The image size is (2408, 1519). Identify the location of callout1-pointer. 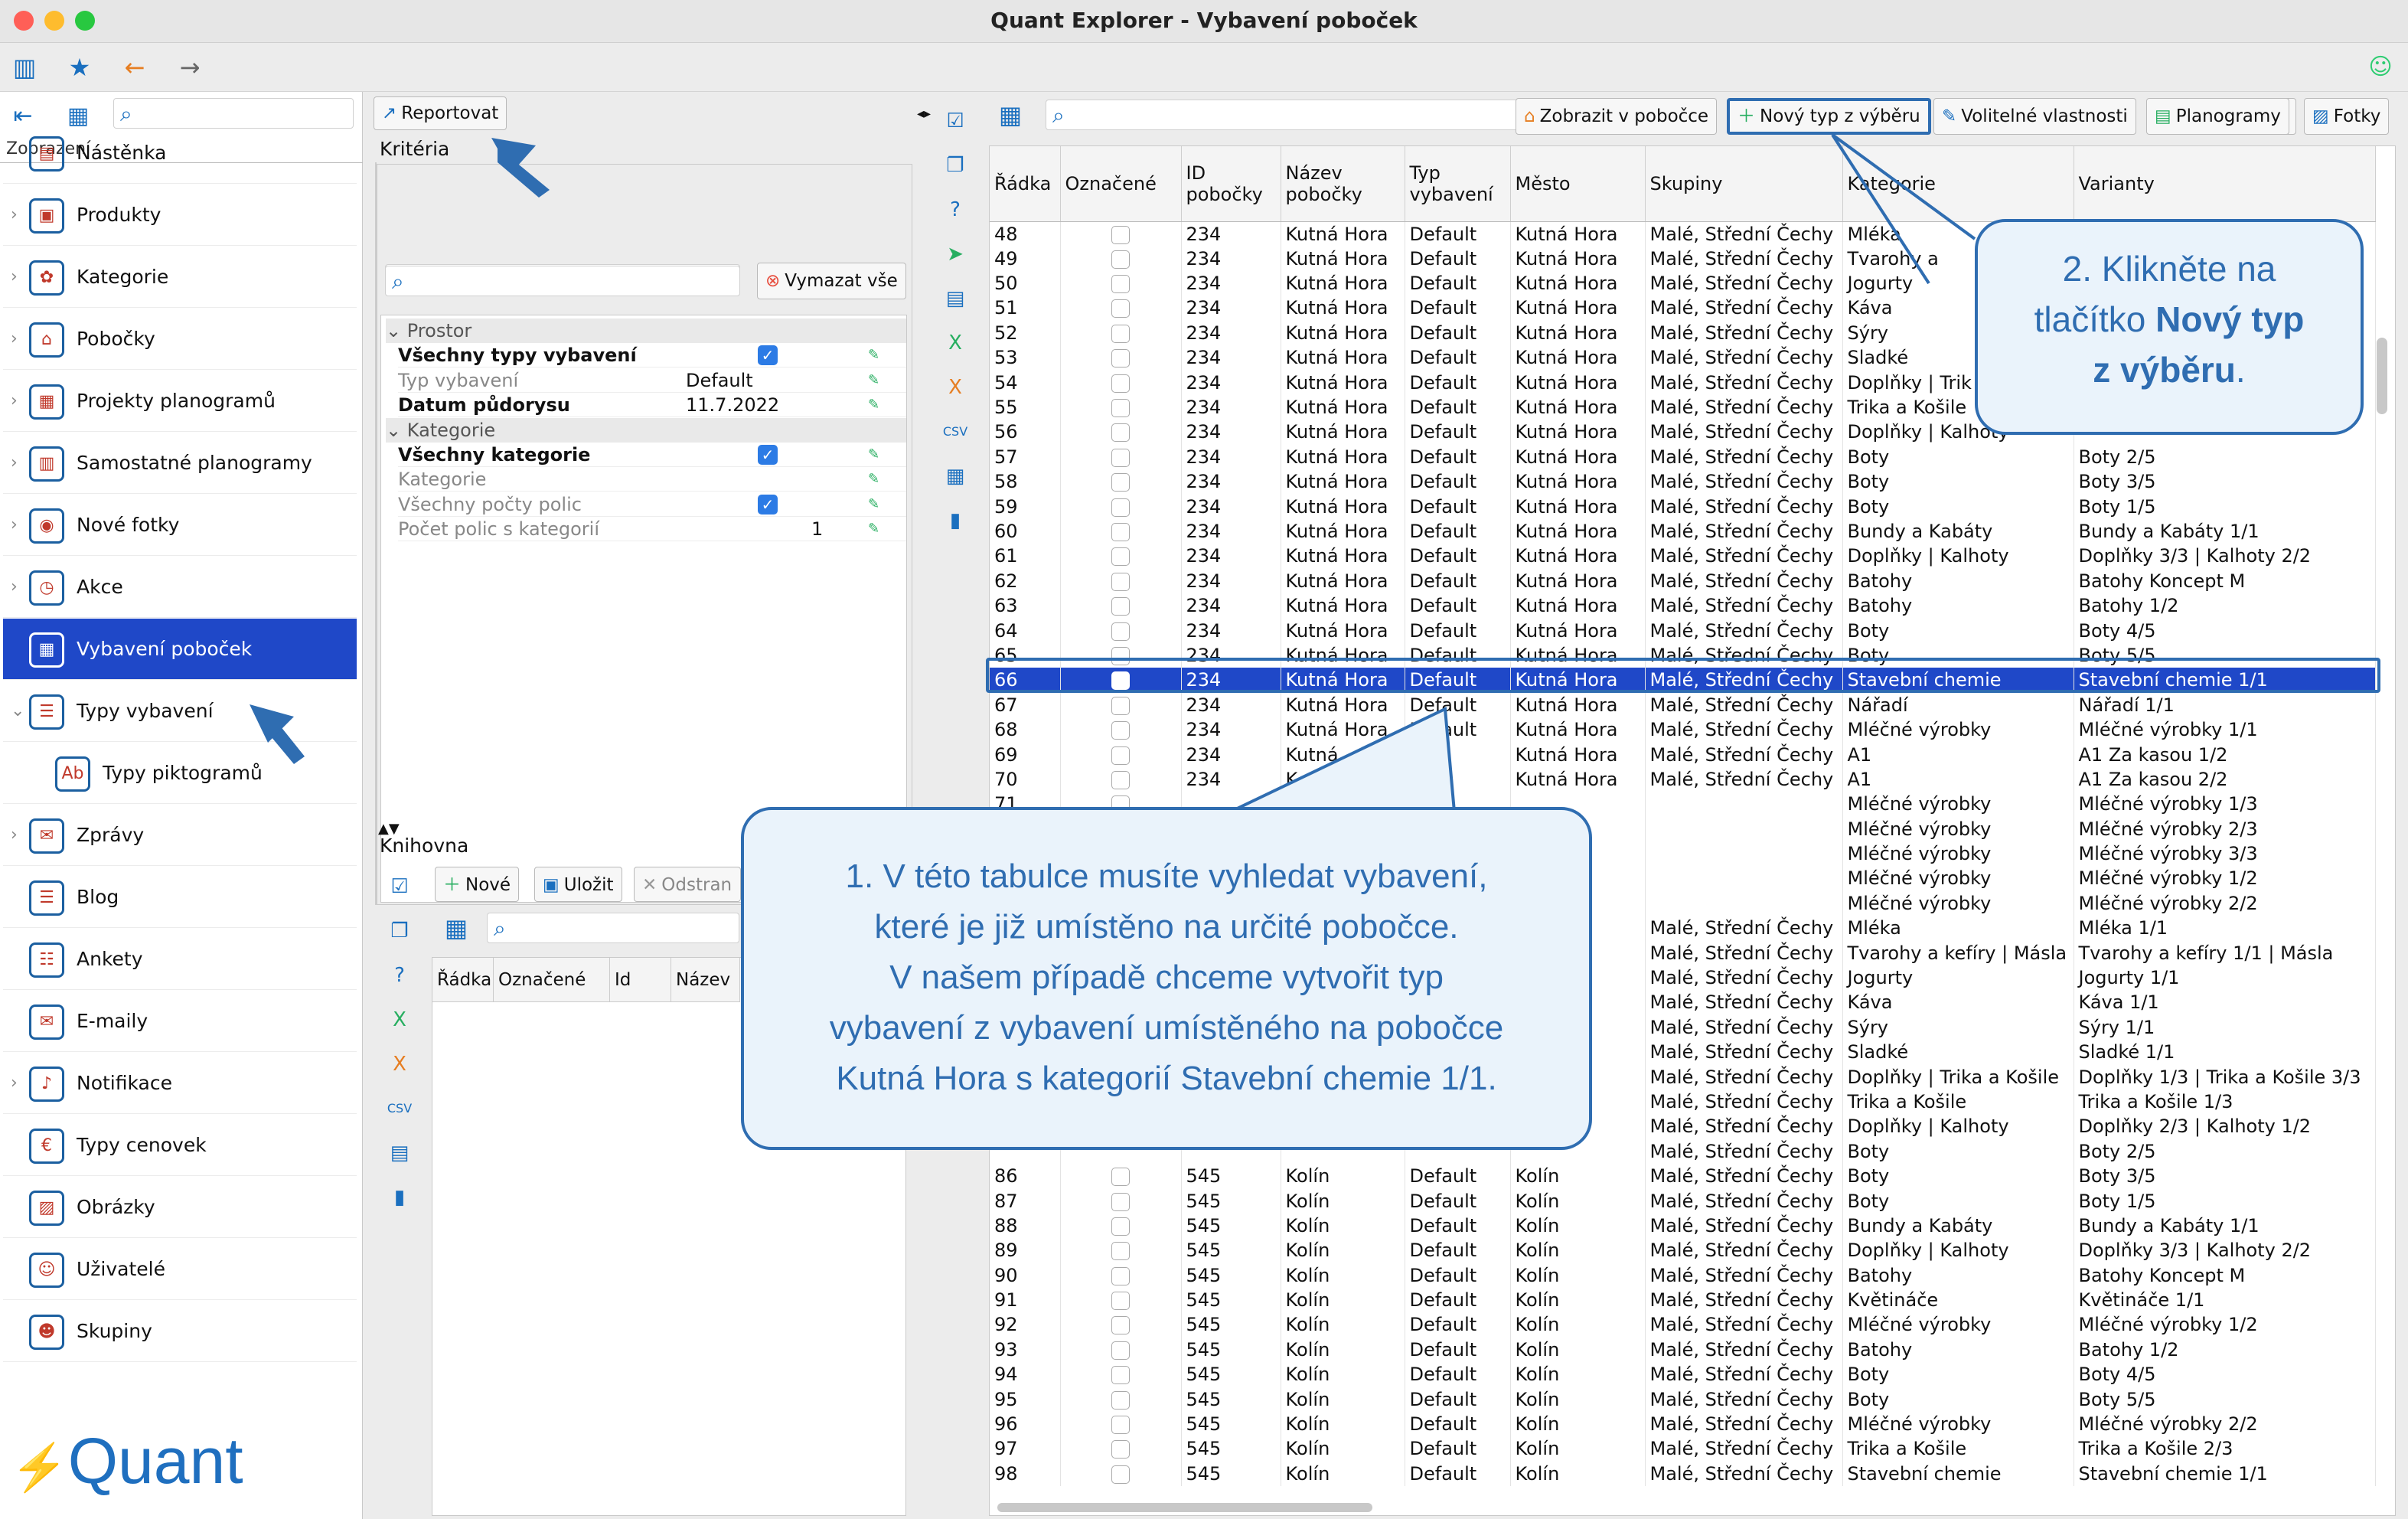
(1343, 759).